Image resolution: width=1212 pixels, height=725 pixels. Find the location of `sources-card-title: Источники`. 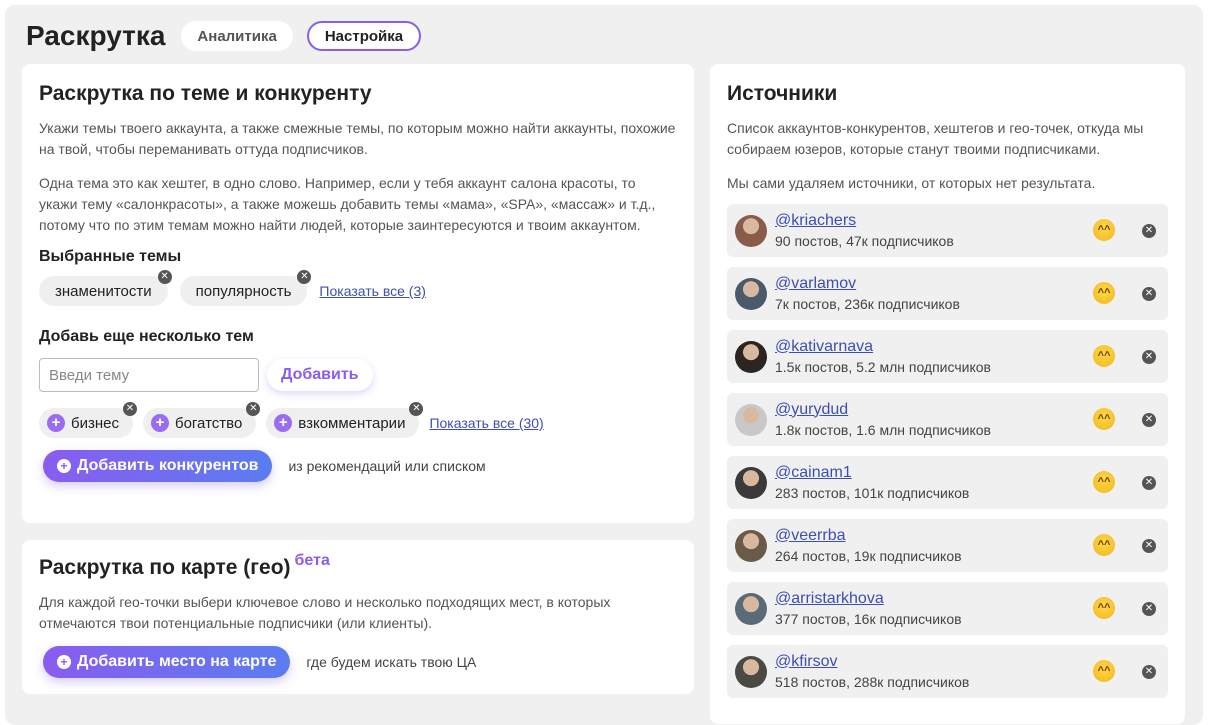

sources-card-title: Источники is located at coordinates (782, 93).